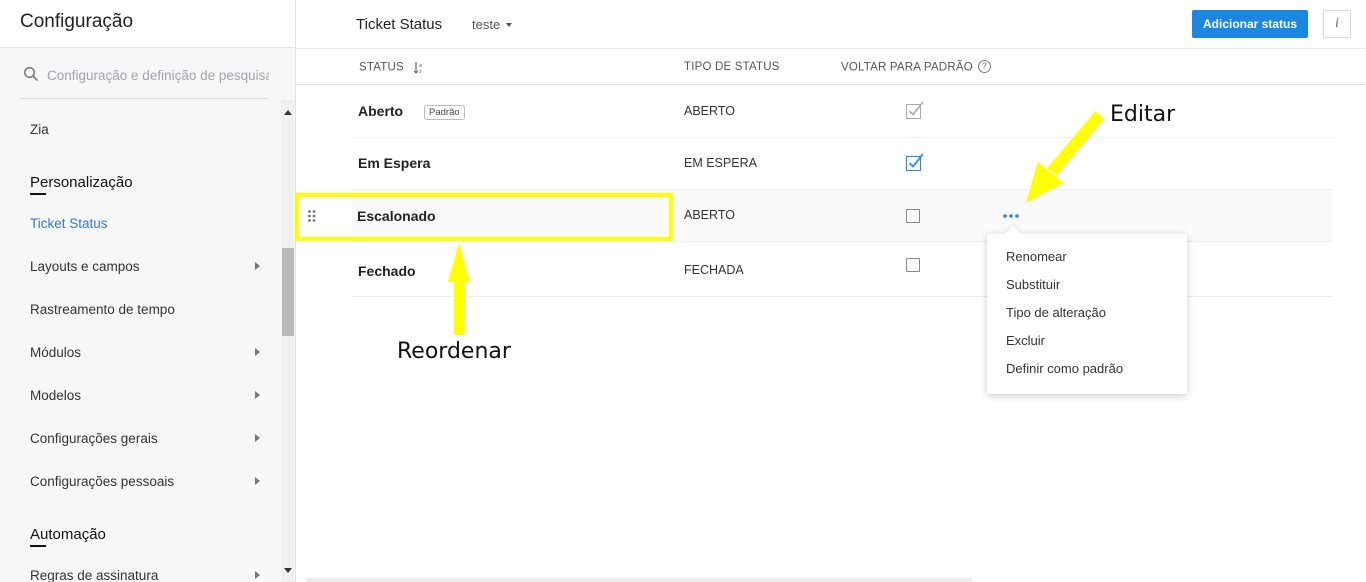 The image size is (1366, 582). I want to click on edit-annotation-label: Editar, so click(1143, 114).